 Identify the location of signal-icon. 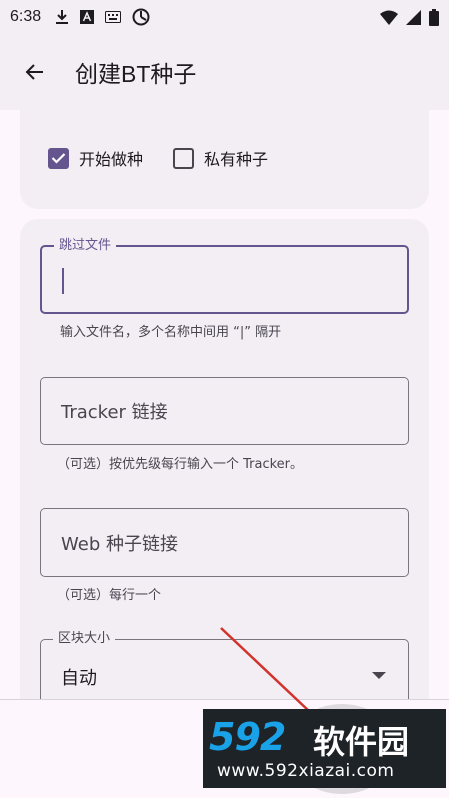
(413, 17).